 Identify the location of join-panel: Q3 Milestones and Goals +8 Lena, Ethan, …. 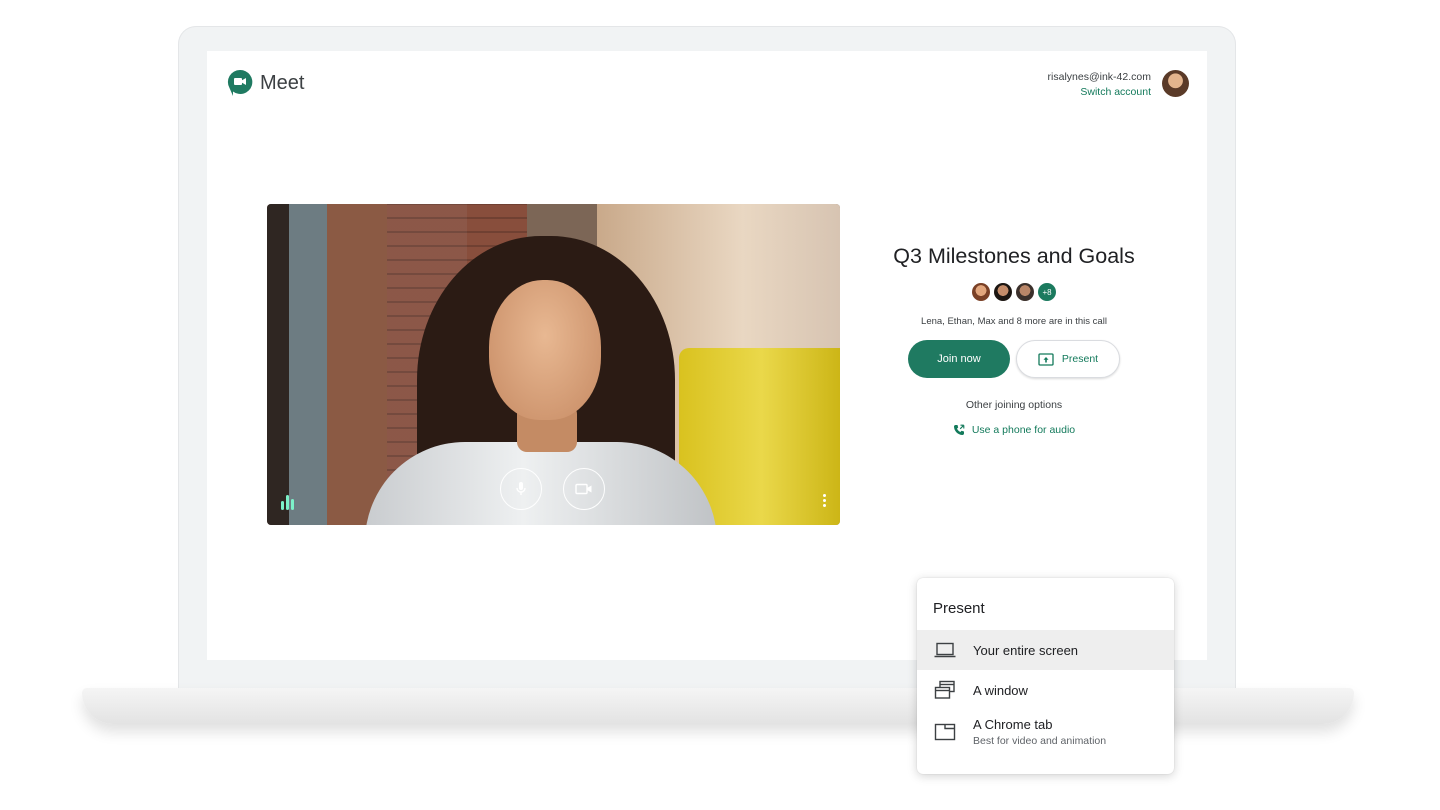
(1014, 340).